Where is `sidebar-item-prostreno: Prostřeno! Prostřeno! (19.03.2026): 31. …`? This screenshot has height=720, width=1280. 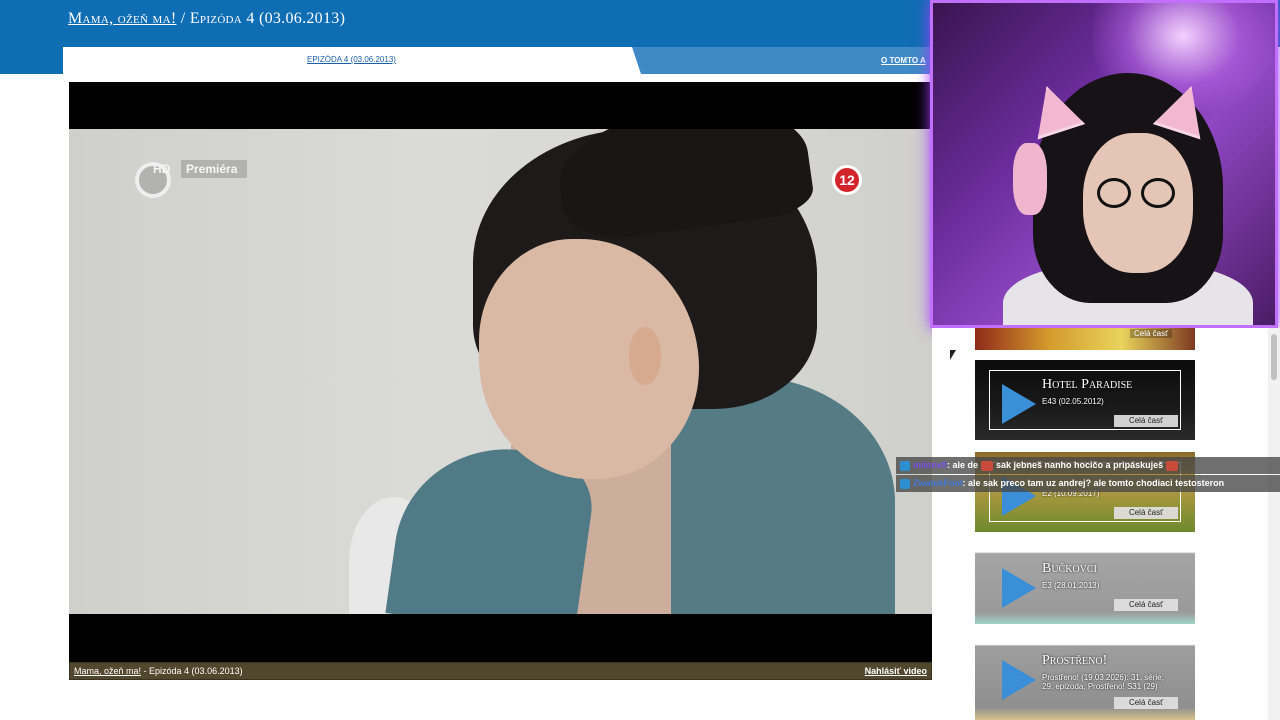 sidebar-item-prostreno: Prostřeno! Prostřeno! (19.03.2026): 31. … is located at coordinates (1085, 678).